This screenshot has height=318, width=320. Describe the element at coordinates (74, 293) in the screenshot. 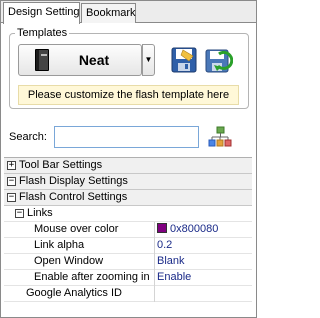

I see `property-label: Google Analytics ID` at that location.